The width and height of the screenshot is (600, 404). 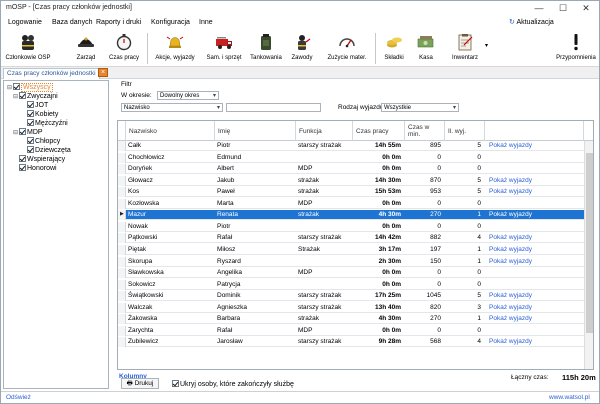 I want to click on column-header-actions, so click(x=534, y=131).